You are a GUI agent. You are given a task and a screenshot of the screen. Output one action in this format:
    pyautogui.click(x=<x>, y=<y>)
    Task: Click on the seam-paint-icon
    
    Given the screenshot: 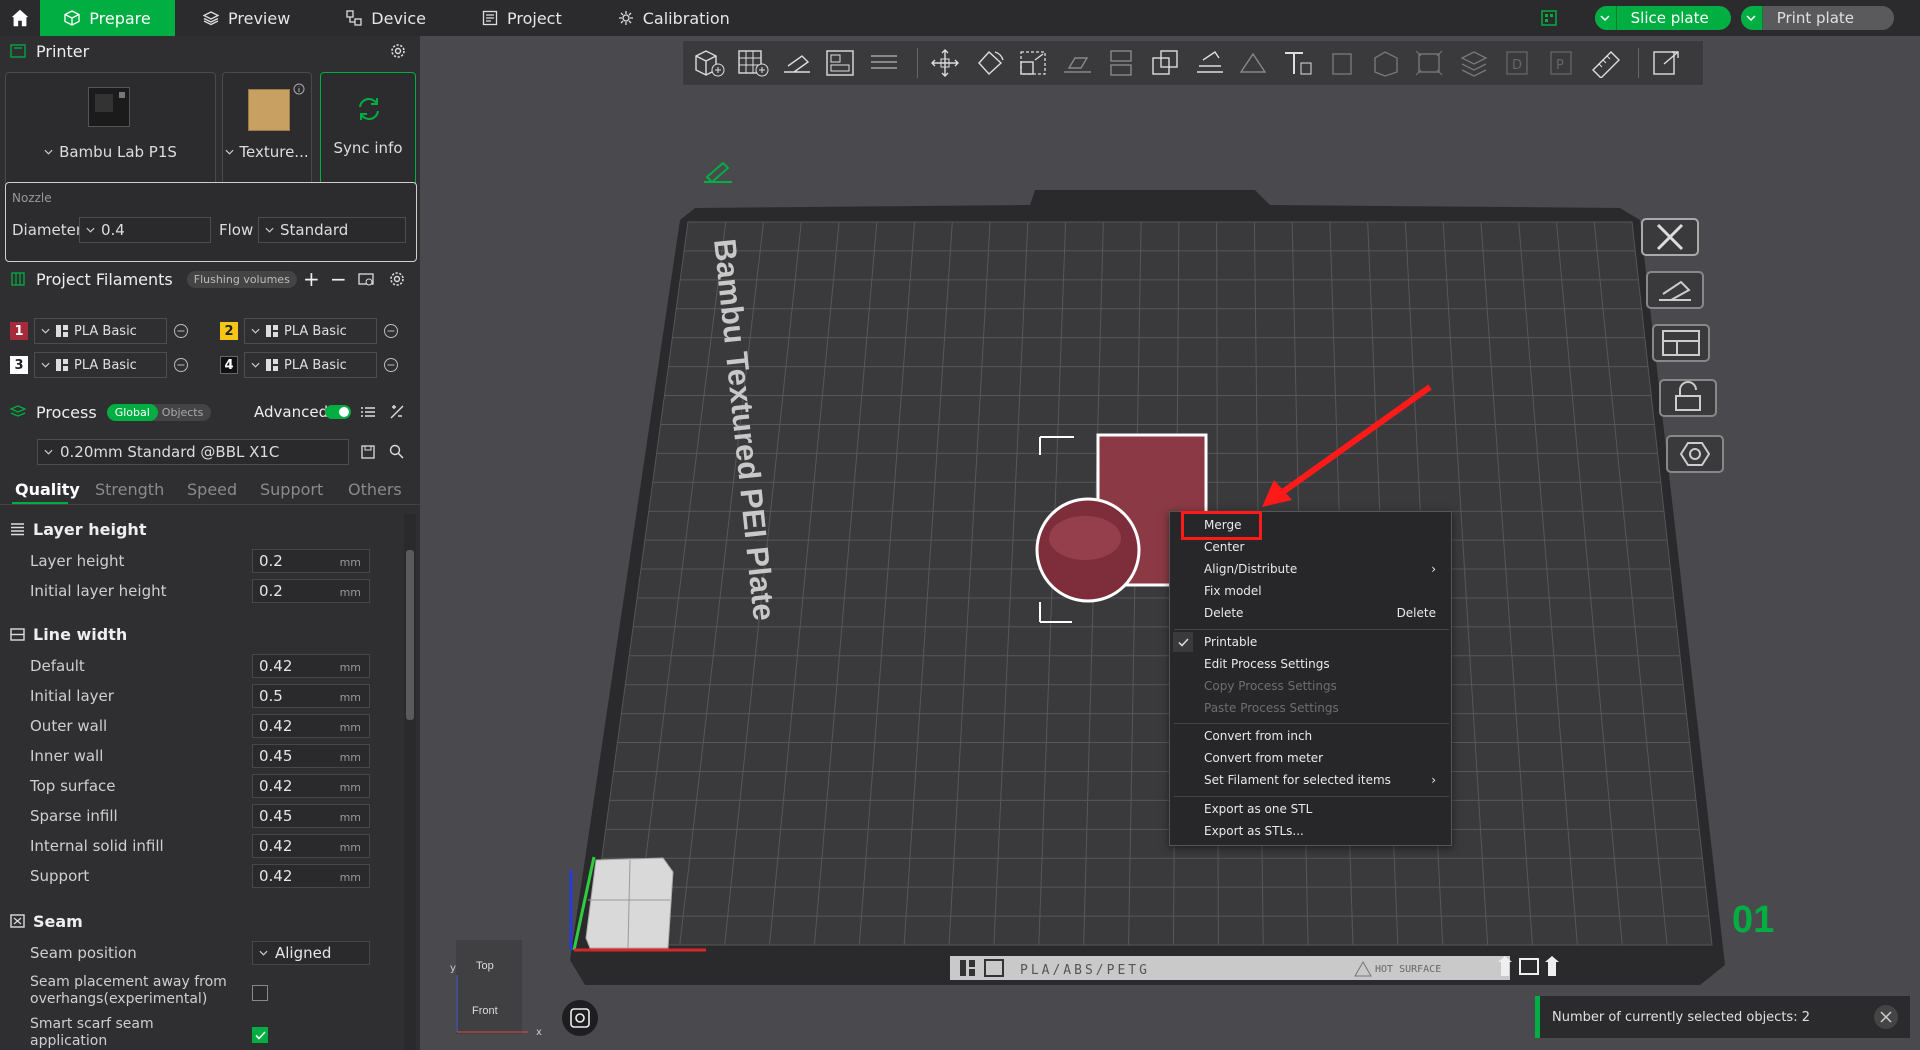 What is the action you would take?
    pyautogui.click(x=1254, y=63)
    